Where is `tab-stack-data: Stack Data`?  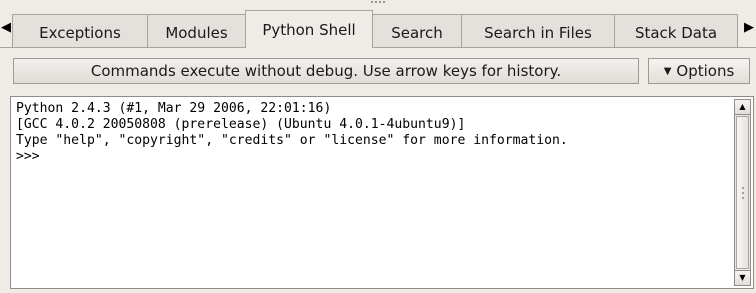 tab-stack-data: Stack Data is located at coordinates (676, 31).